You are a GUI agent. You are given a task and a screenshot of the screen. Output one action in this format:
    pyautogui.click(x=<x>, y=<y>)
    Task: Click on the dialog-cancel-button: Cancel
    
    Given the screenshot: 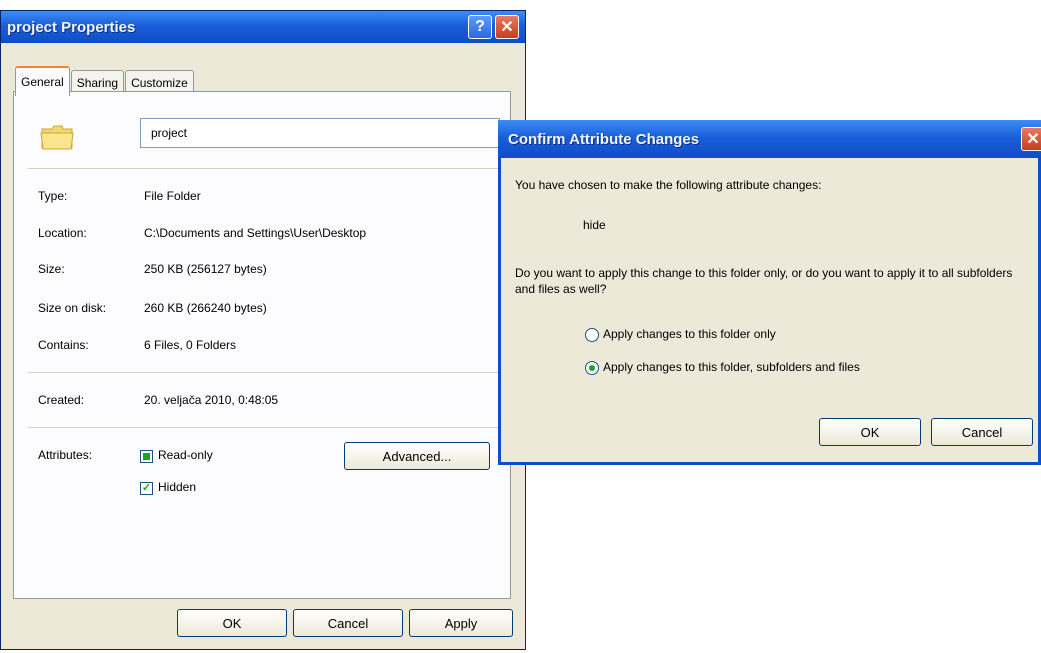 What is the action you would take?
    pyautogui.click(x=982, y=432)
    